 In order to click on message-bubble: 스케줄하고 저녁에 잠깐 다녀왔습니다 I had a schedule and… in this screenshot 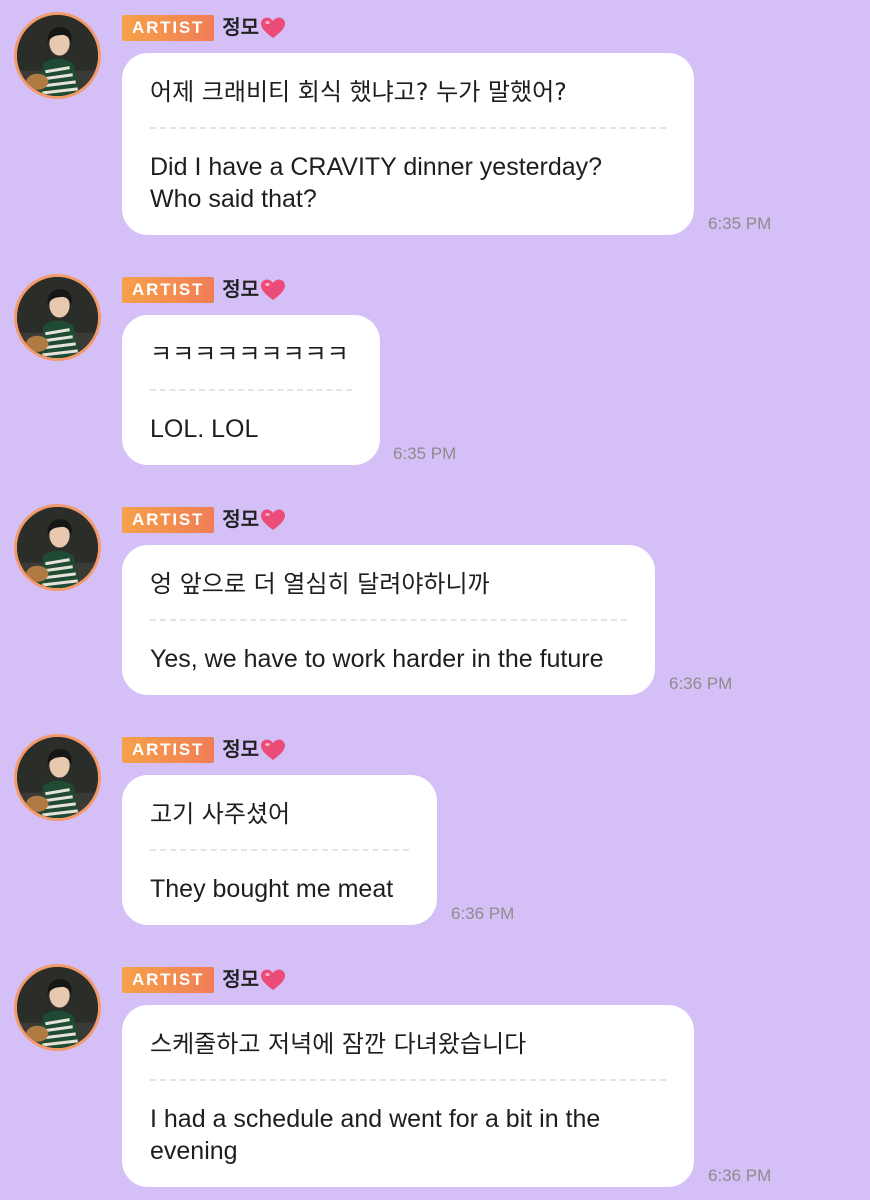, I will do `click(408, 1096)`.